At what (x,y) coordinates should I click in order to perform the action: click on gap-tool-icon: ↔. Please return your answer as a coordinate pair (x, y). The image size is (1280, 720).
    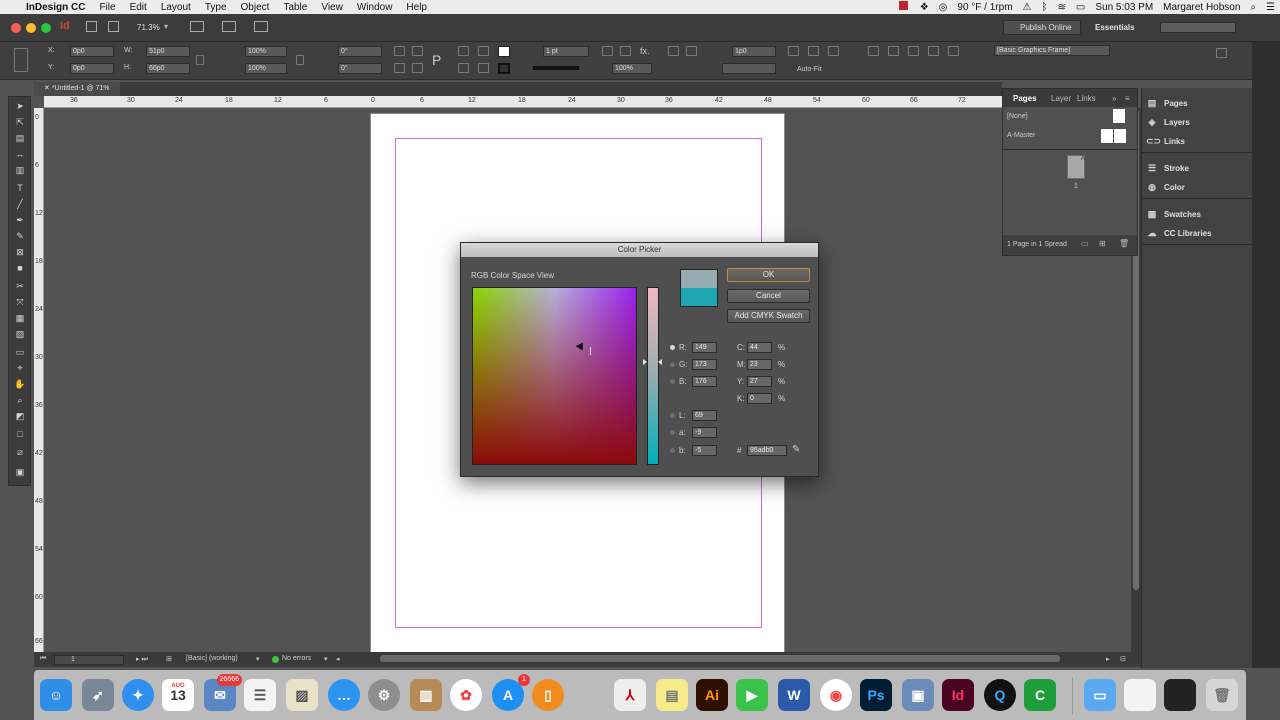
    Looking at the image, I should click on (20, 154).